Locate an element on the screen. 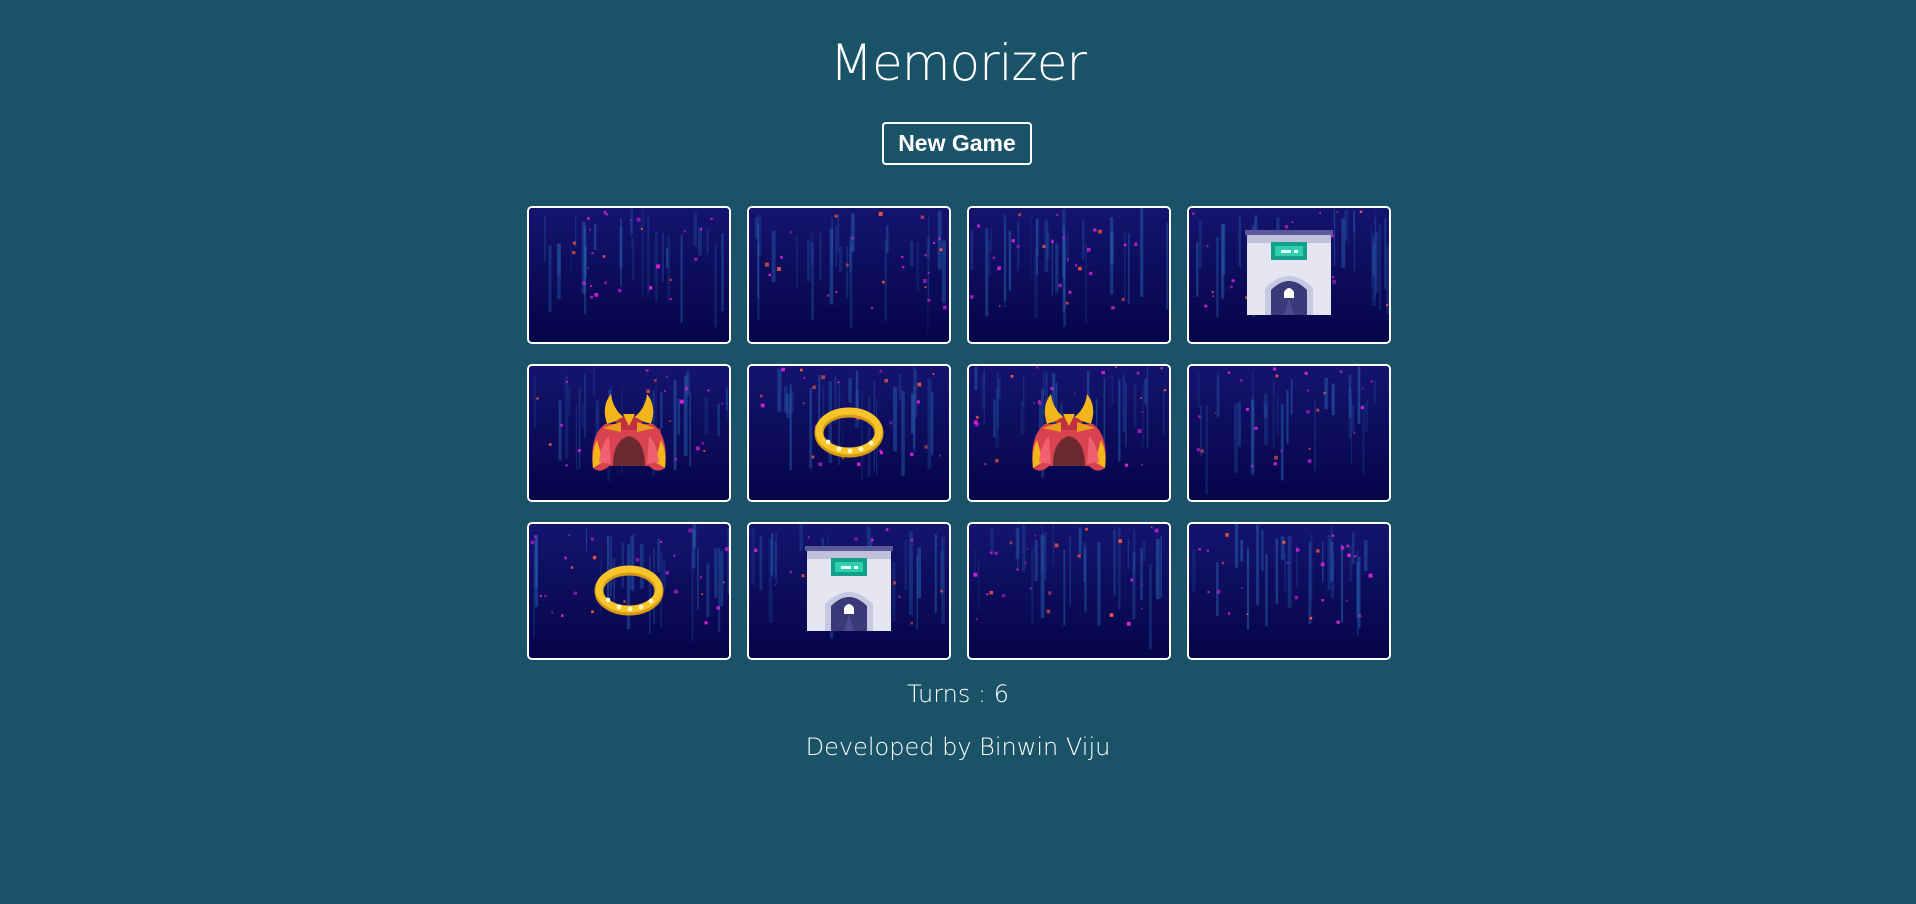 The image size is (1916, 904). page-title: Memorizer is located at coordinates (958, 63).